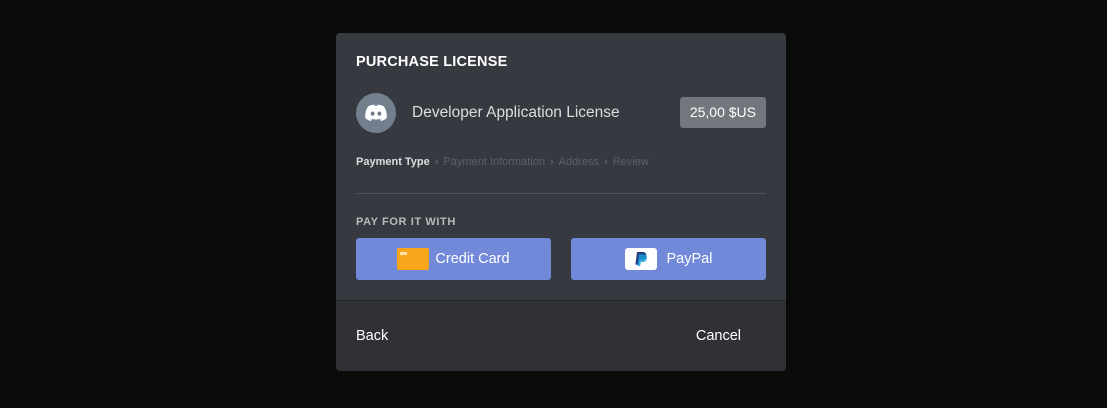 The height and width of the screenshot is (408, 1107). What do you see at coordinates (376, 113) in the screenshot?
I see `discord-logo-icon` at bounding box center [376, 113].